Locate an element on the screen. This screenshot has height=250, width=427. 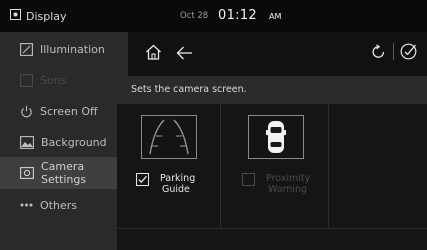
sidebar-item-background: Background is located at coordinates (64, 142).